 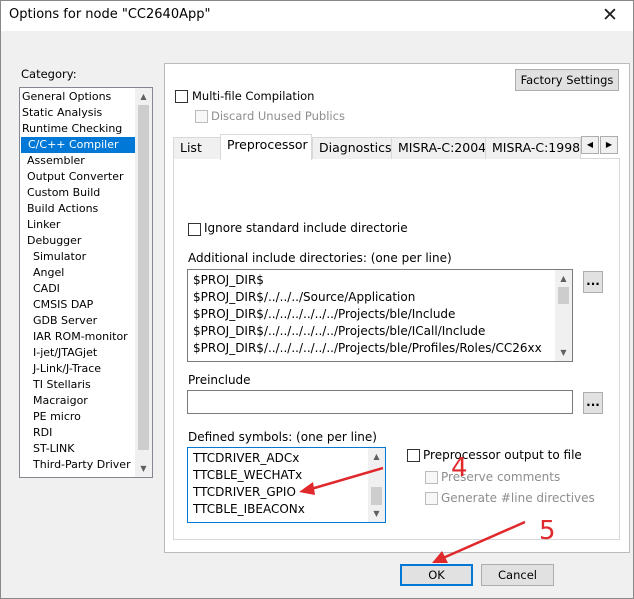 I want to click on annotation-overlay, so click(x=412, y=514).